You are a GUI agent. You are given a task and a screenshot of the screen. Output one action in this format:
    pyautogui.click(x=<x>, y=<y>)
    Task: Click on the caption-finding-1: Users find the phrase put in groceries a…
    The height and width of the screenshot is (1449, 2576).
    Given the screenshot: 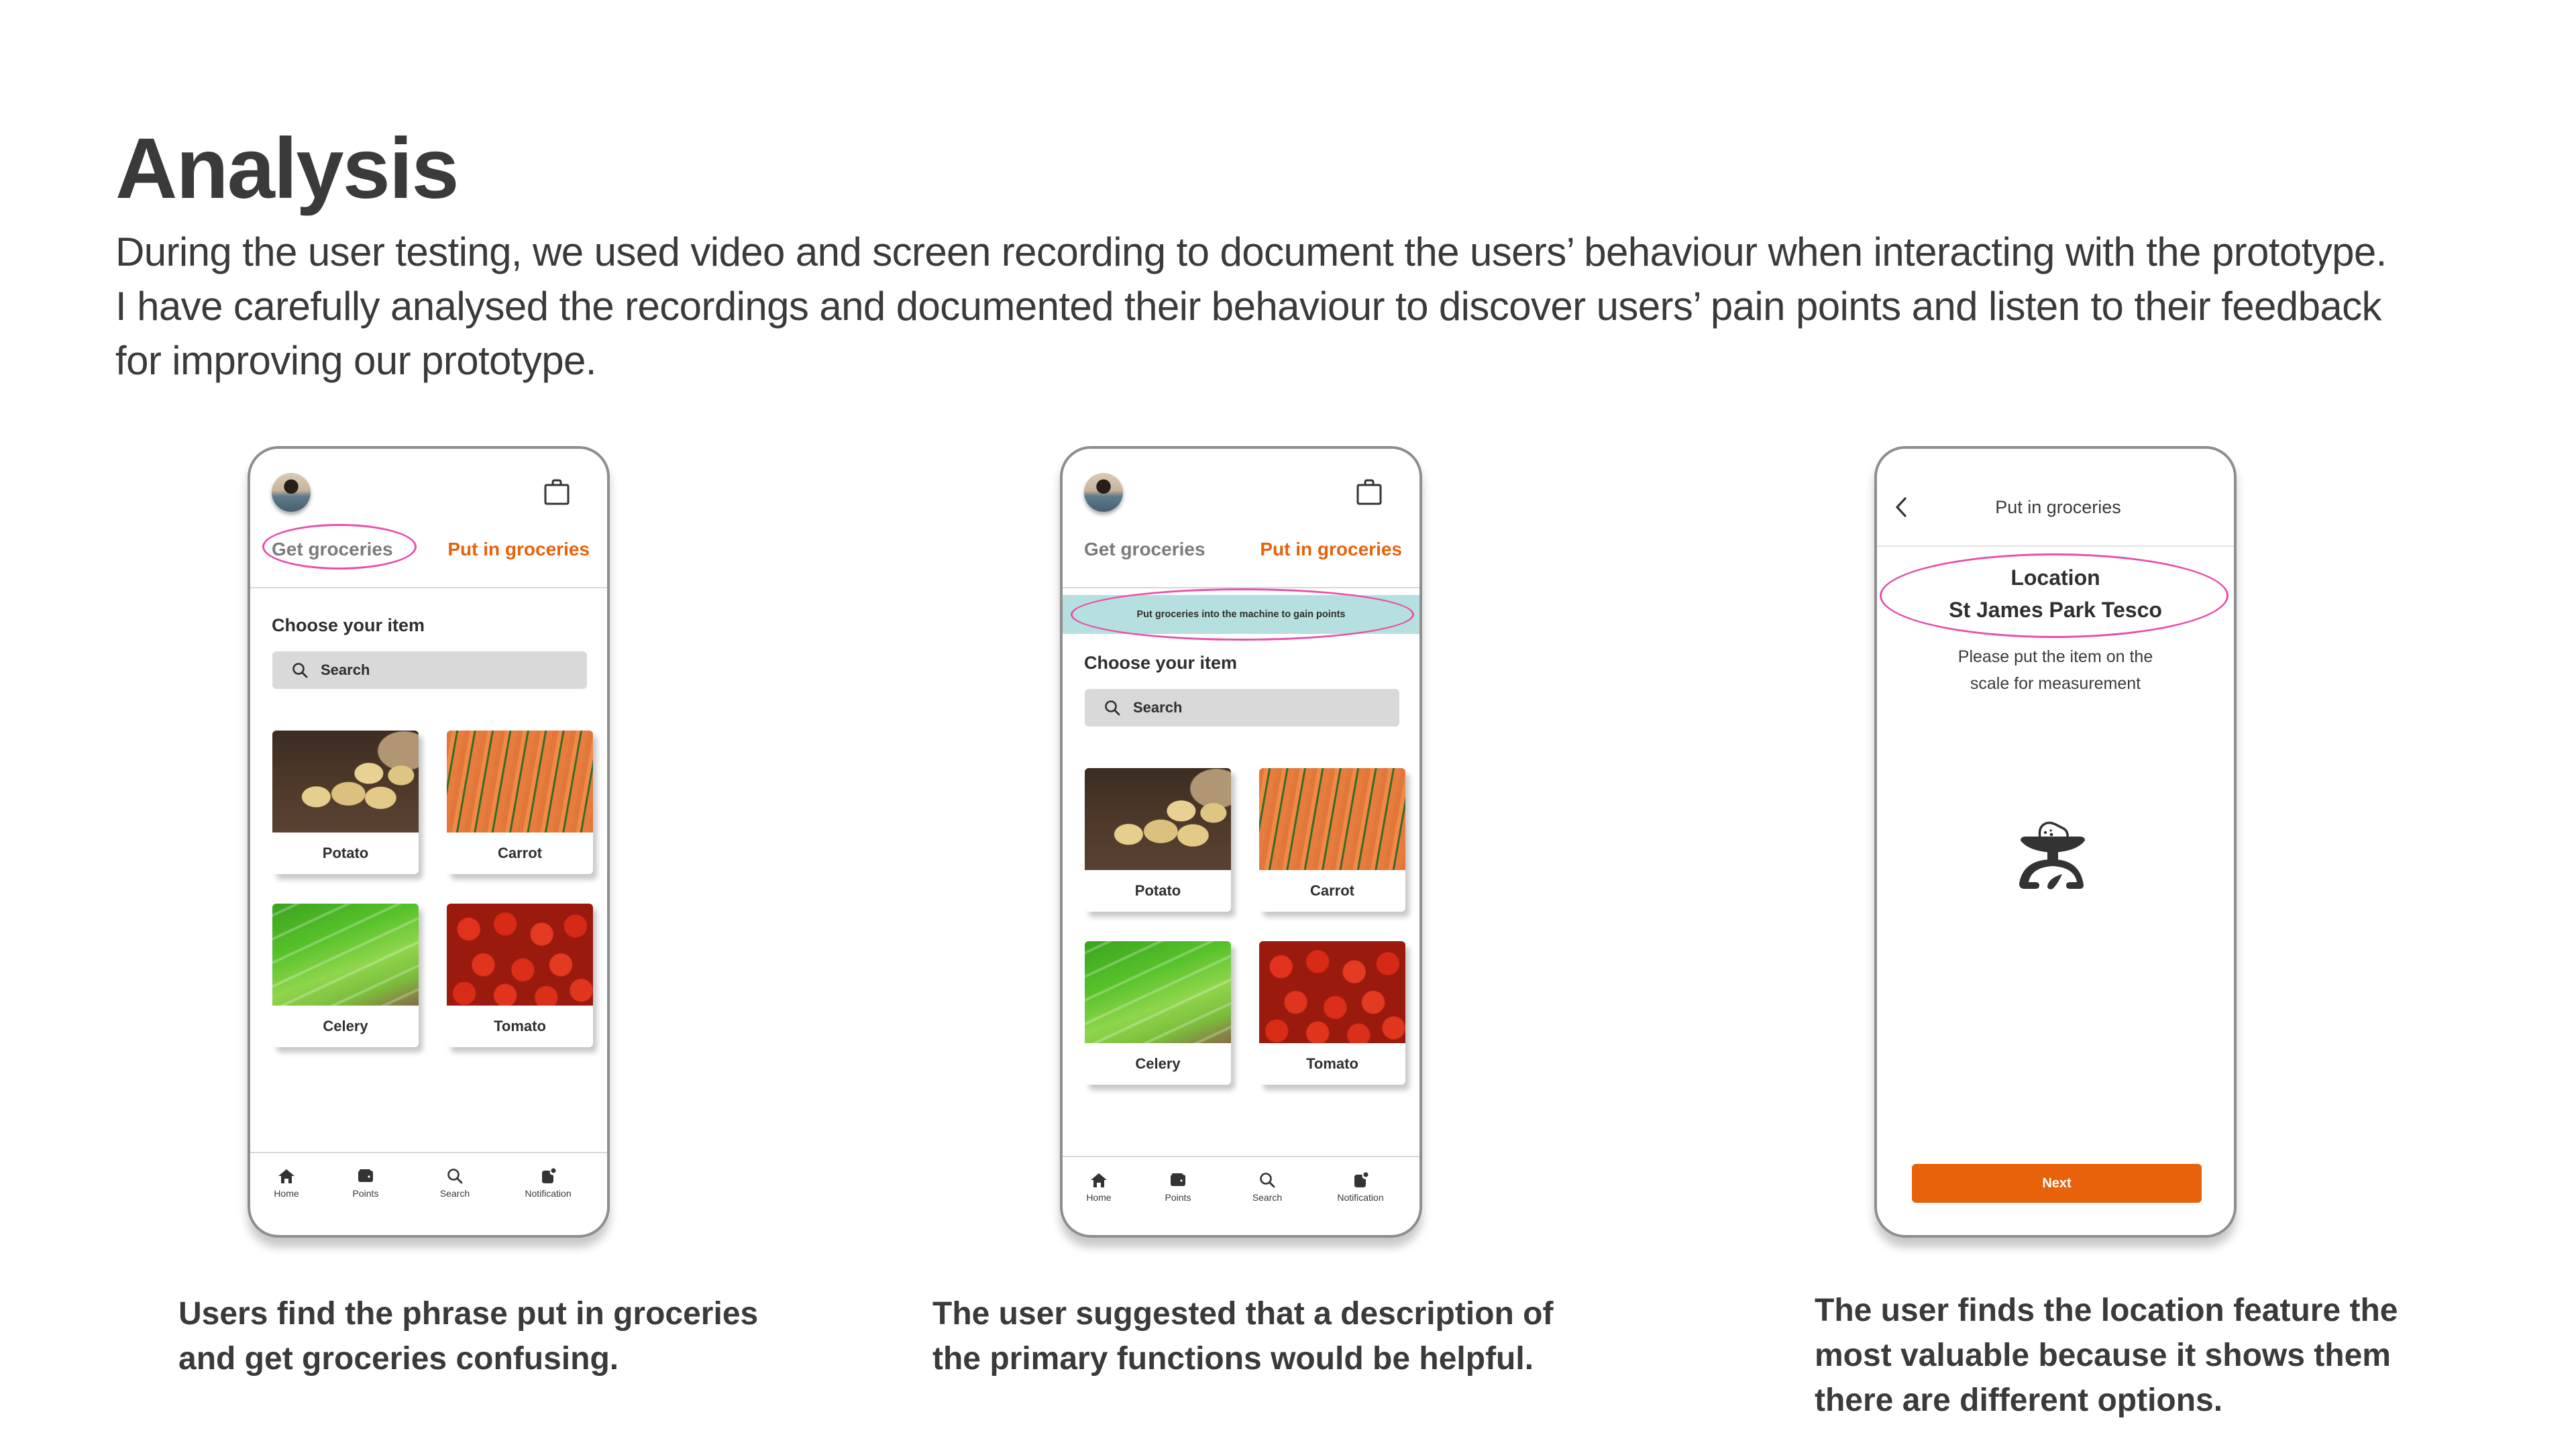 What is the action you would take?
    pyautogui.click(x=513, y=1336)
    